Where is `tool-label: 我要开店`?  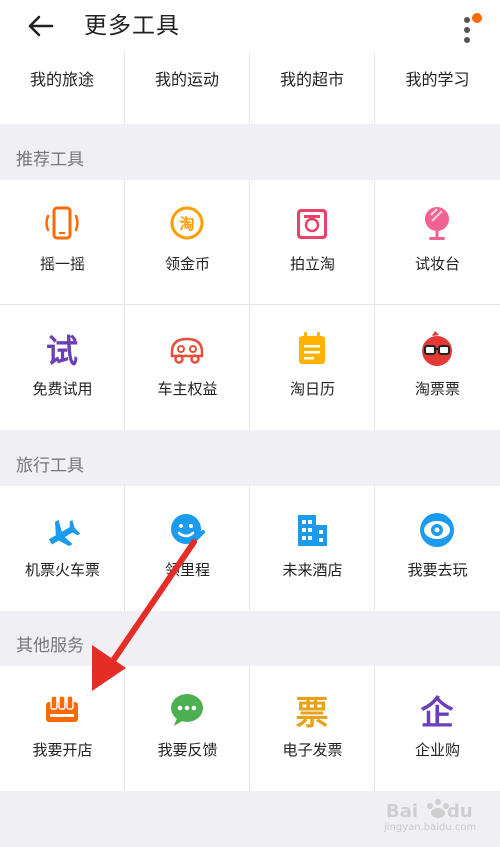
tool-label: 我要开店 is located at coordinates (62, 750).